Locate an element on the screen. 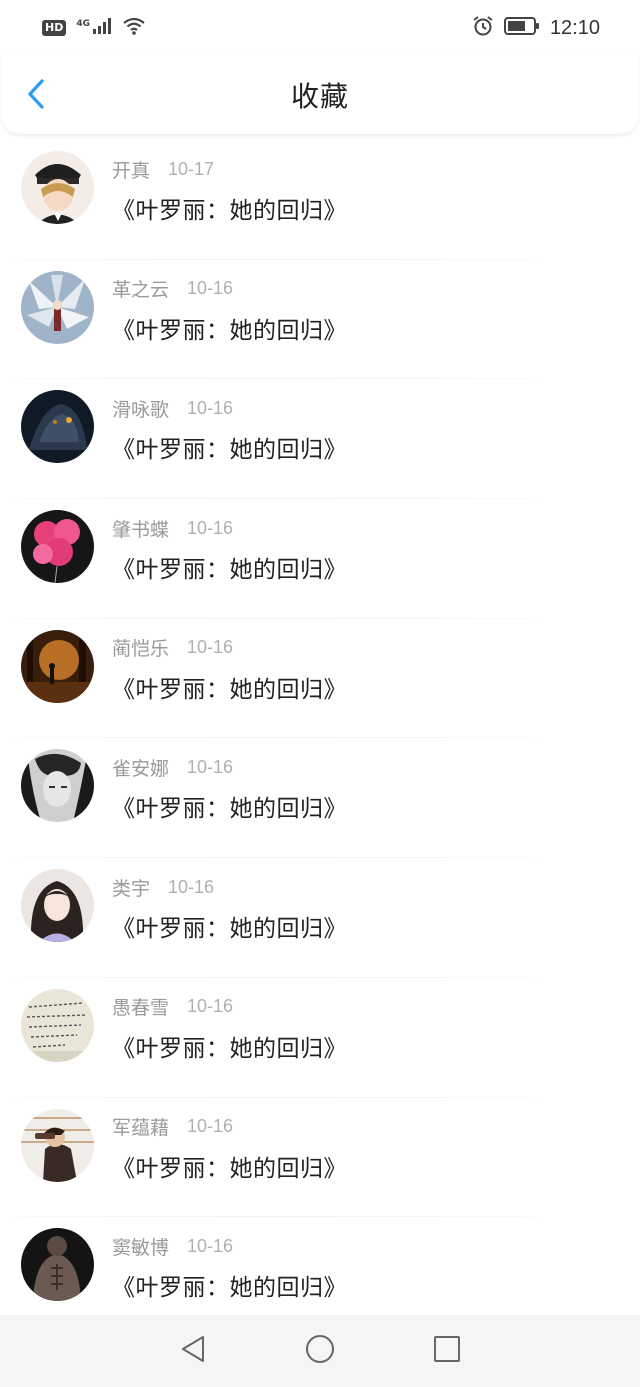  list-item: 肇书蝶 10-16 《叶罗丽：她的回归》 is located at coordinates (320, 559).